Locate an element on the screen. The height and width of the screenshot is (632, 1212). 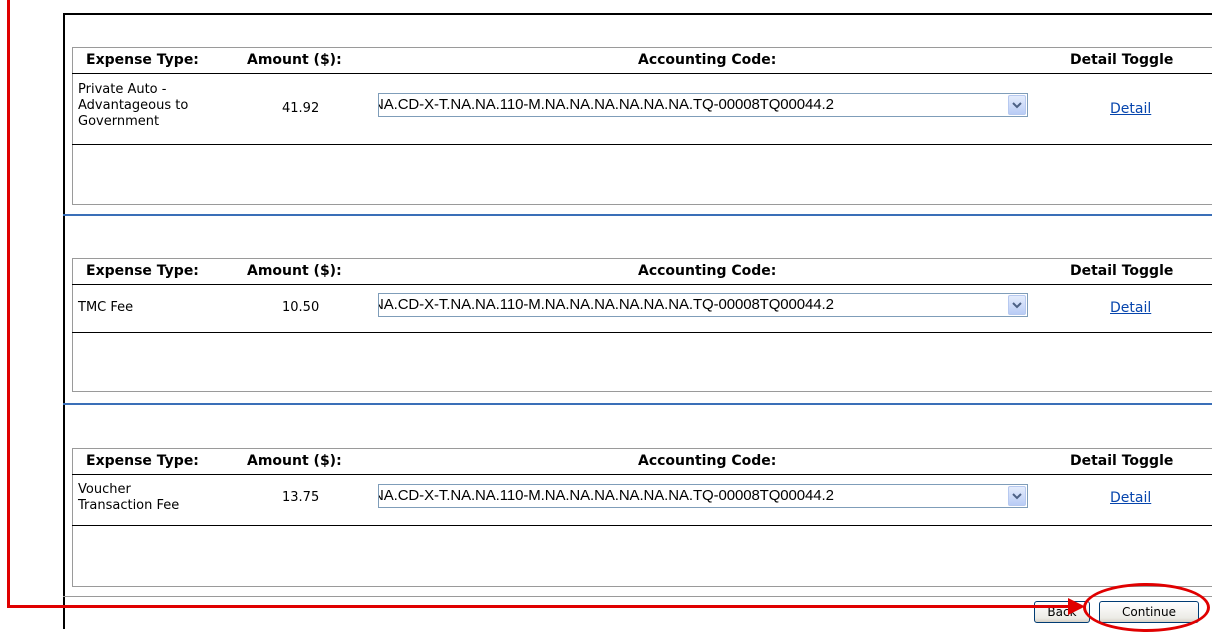
frame-top-border is located at coordinates (637, 14).